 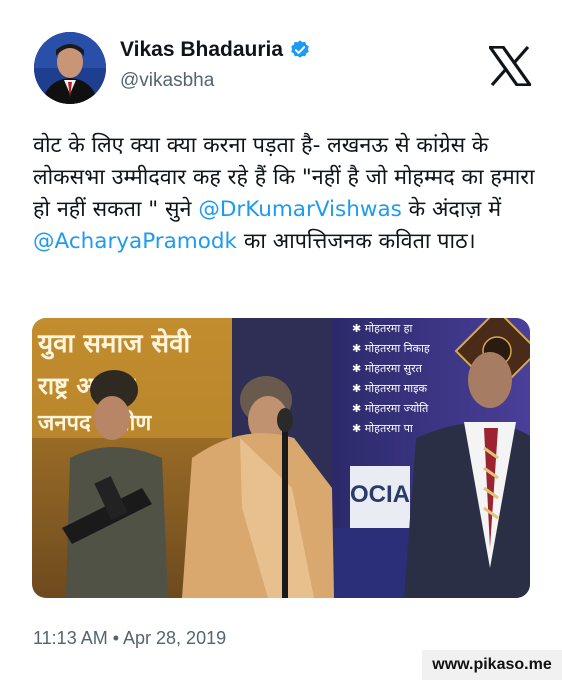 What do you see at coordinates (451, 209) in the screenshot?
I see `tweet-text-part: के अंदाज़ में` at bounding box center [451, 209].